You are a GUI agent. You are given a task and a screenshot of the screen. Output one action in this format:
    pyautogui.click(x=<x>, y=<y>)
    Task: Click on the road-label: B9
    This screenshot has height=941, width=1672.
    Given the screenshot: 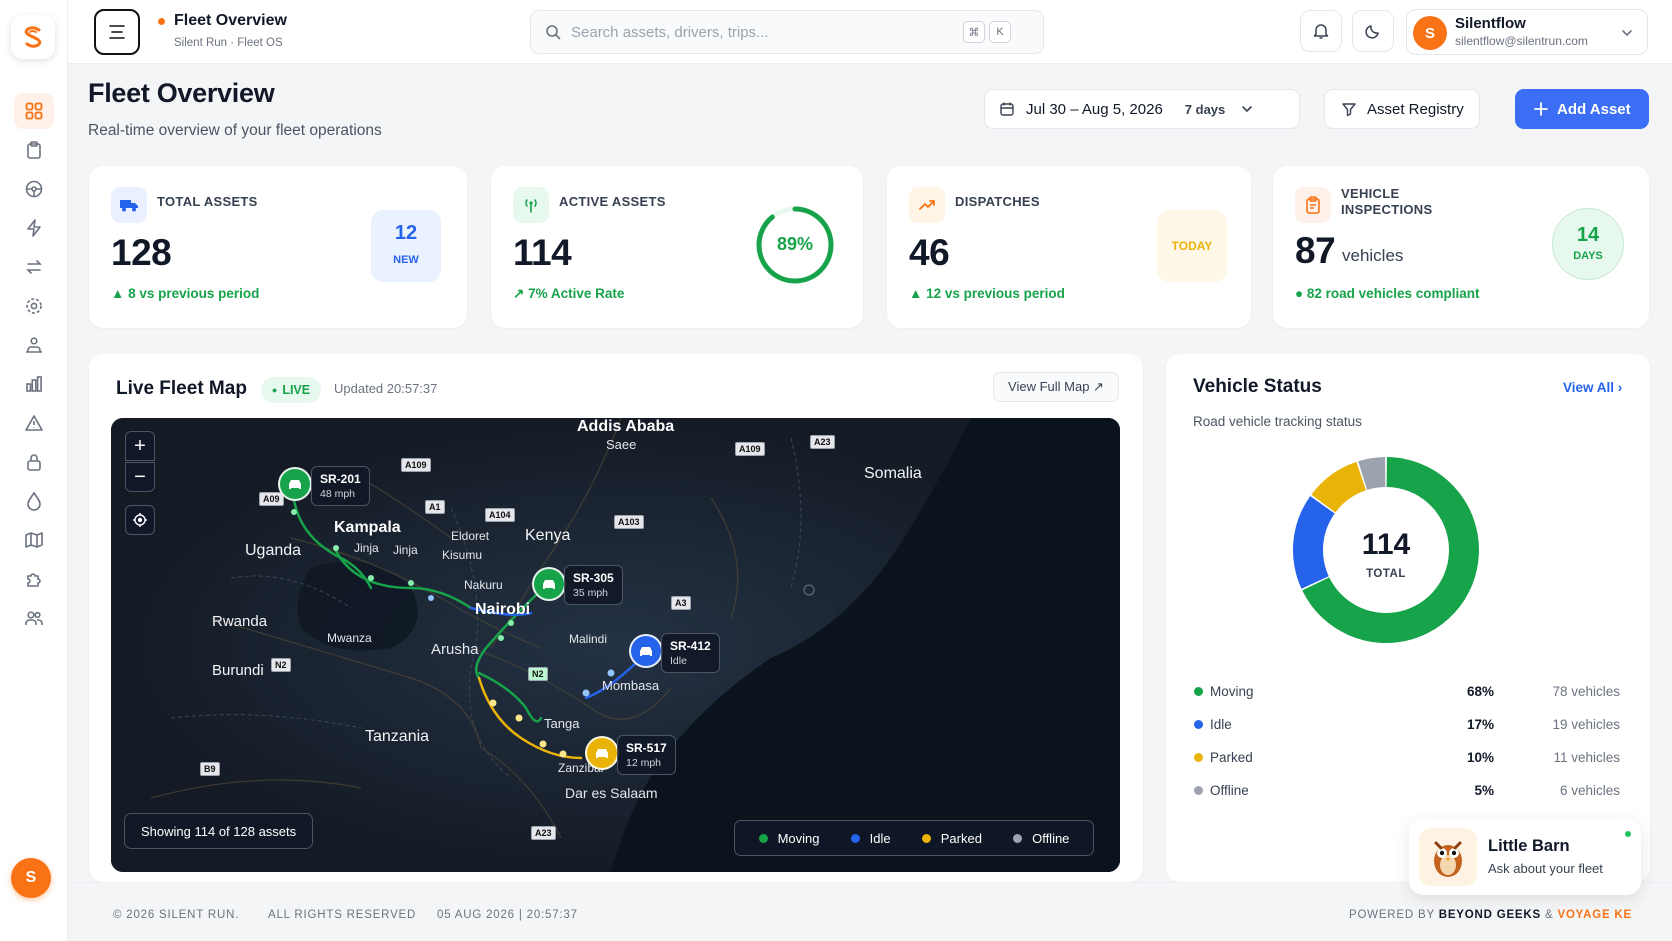 What is the action you would take?
    pyautogui.click(x=210, y=769)
    